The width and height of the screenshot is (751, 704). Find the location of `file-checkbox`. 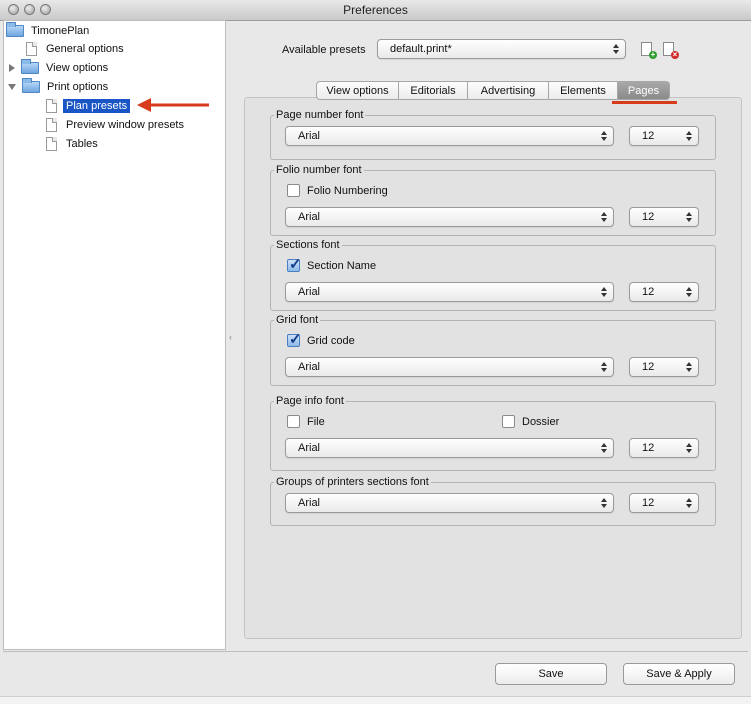

file-checkbox is located at coordinates (293, 421).